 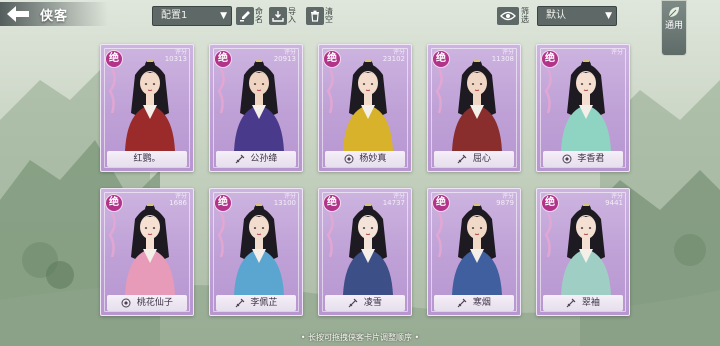 What do you see at coordinates (174, 15) in the screenshot?
I see `preset-label: 配置1` at bounding box center [174, 15].